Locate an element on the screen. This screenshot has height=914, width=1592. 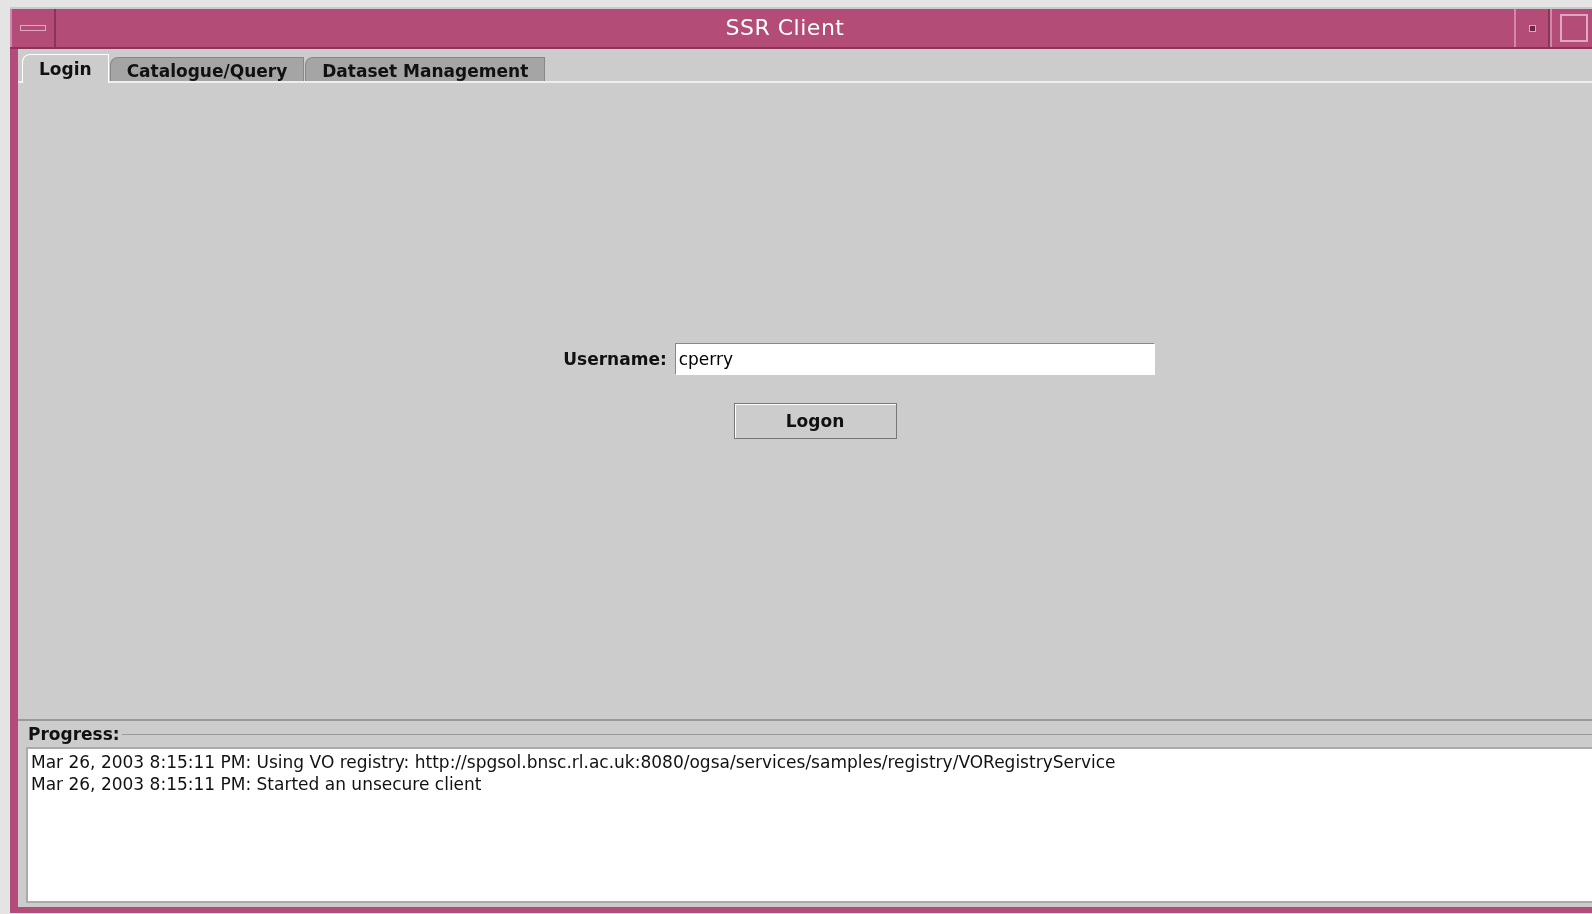
logon-button: Logon is located at coordinates (815, 421).